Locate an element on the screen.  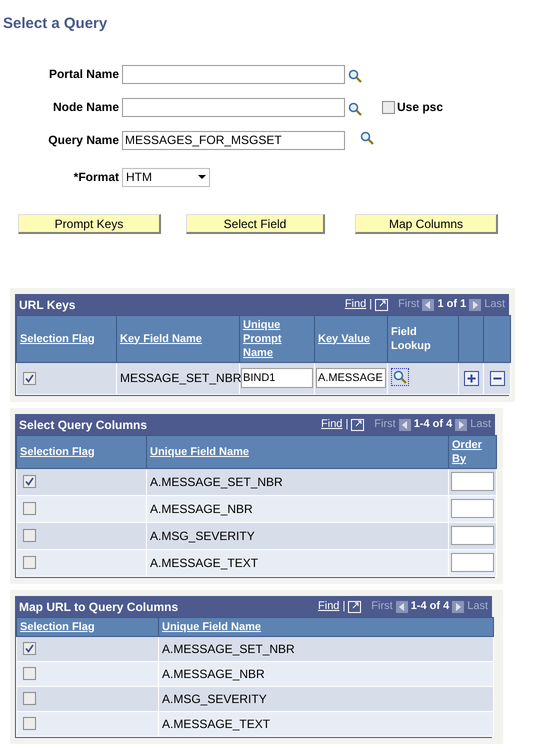
field-label: Node Name is located at coordinates (86, 107).